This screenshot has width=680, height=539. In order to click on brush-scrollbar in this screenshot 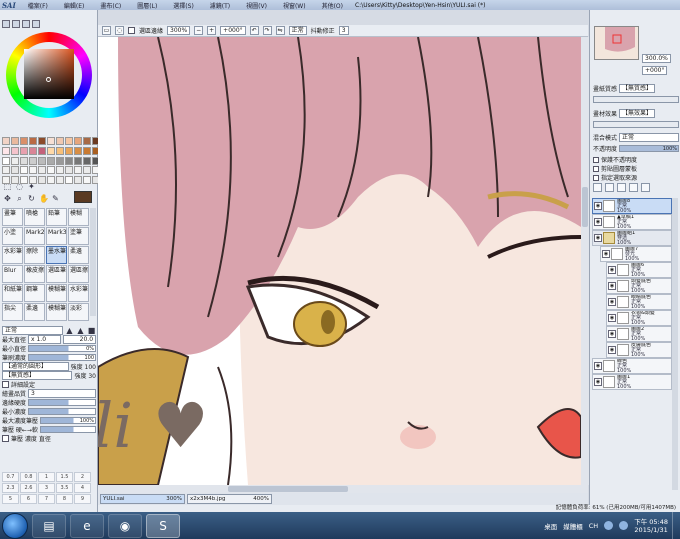, I will do `click(93, 262)`.